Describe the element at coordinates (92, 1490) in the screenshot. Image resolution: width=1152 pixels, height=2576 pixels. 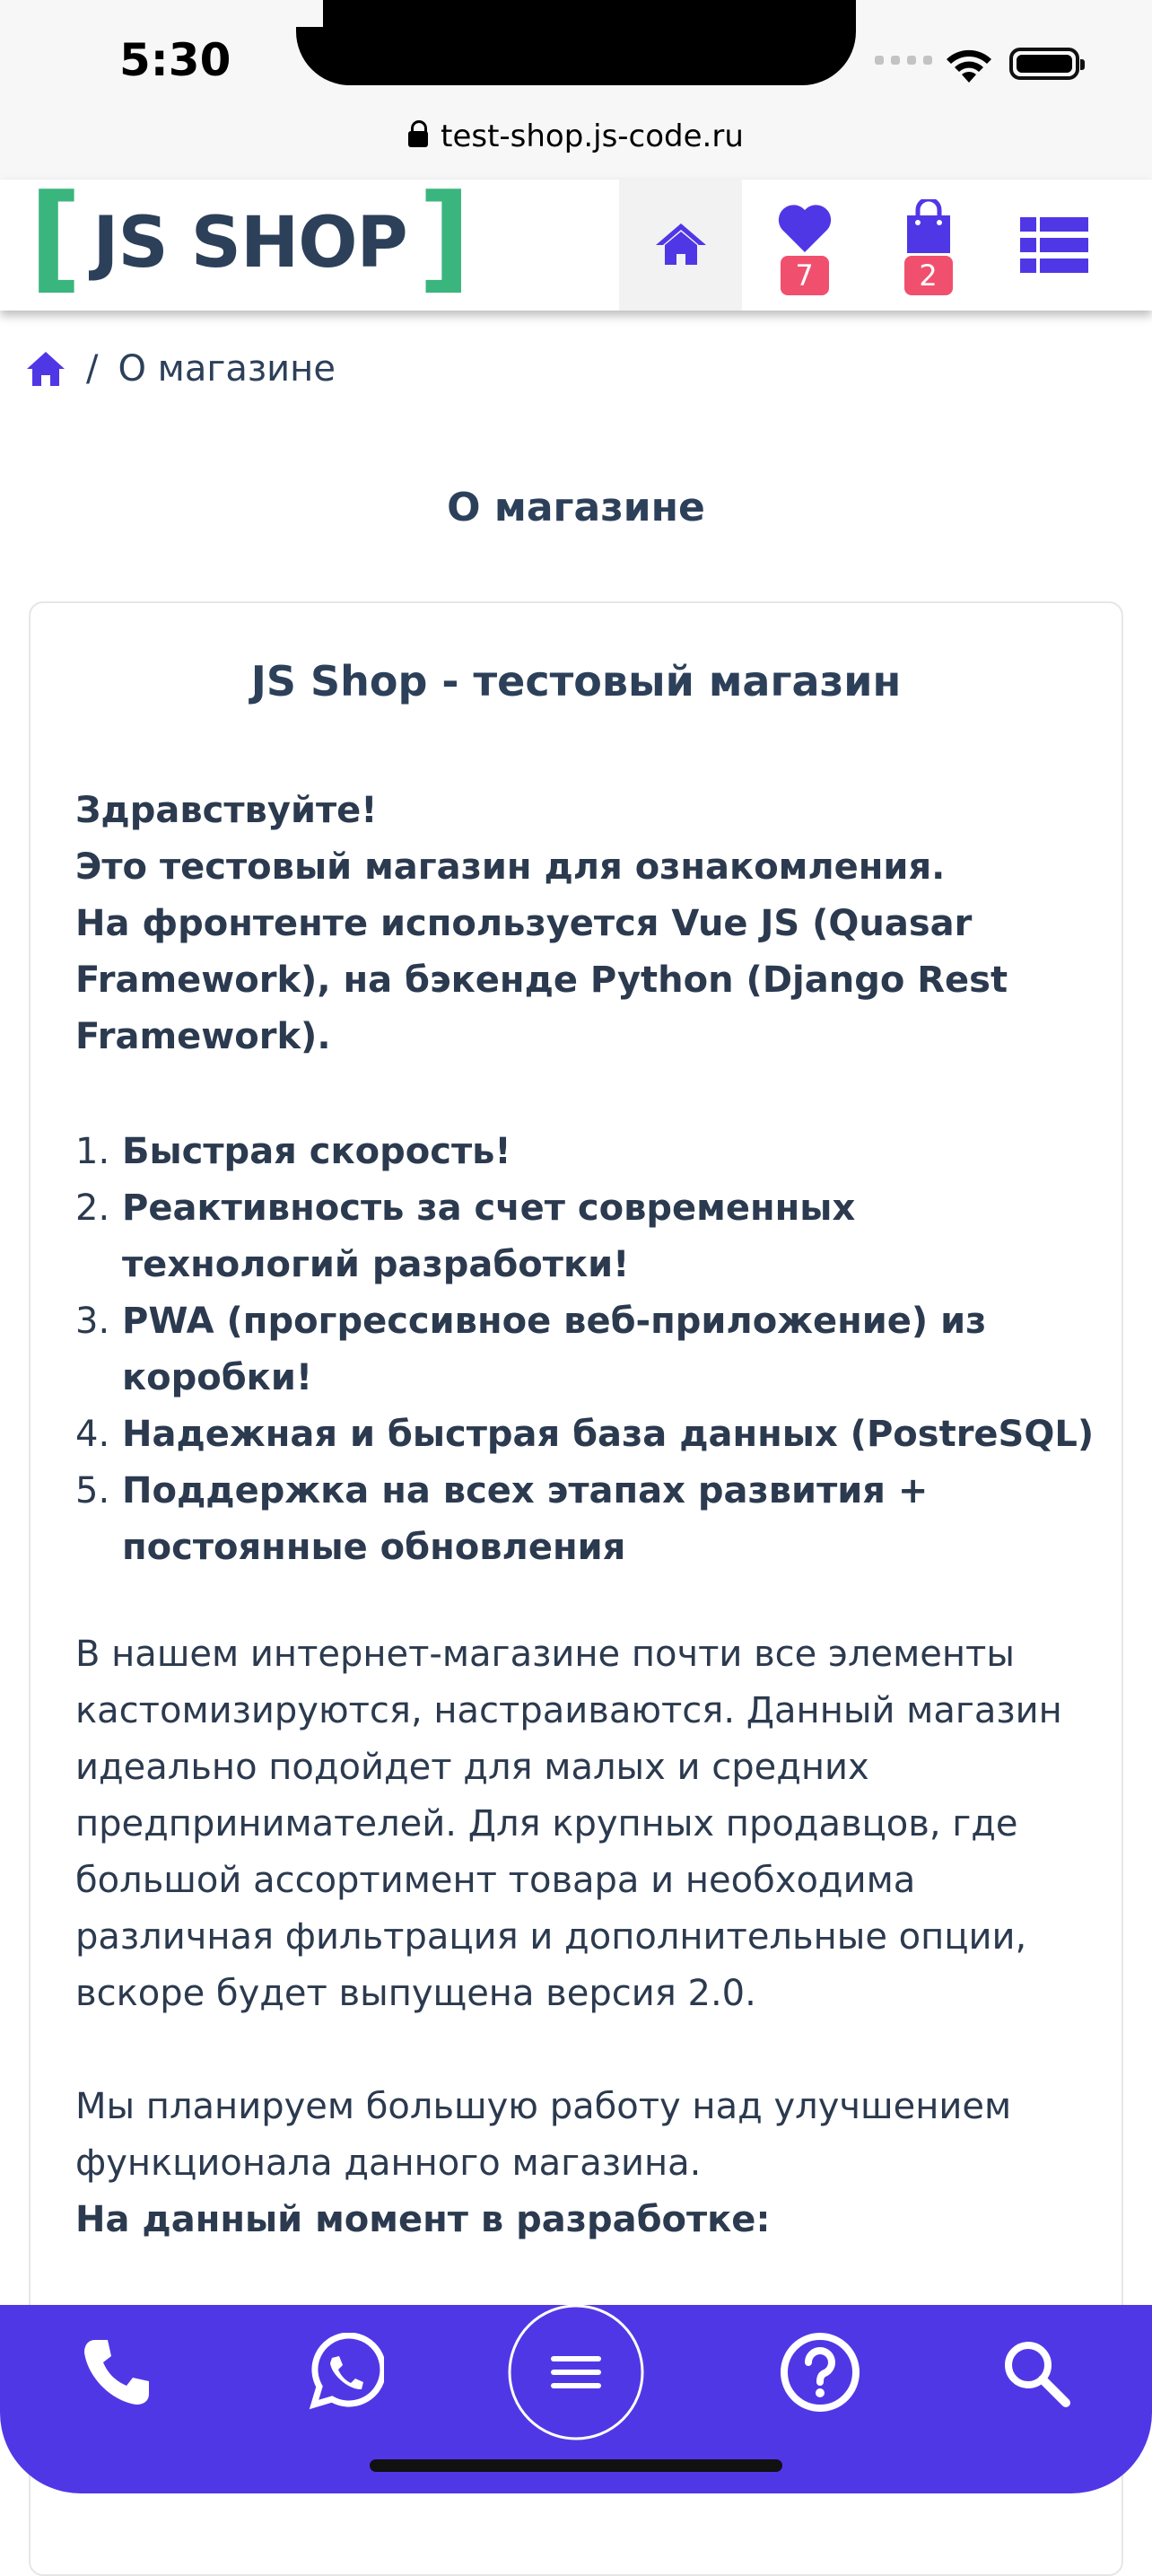
I see `list-number: 5.` at that location.